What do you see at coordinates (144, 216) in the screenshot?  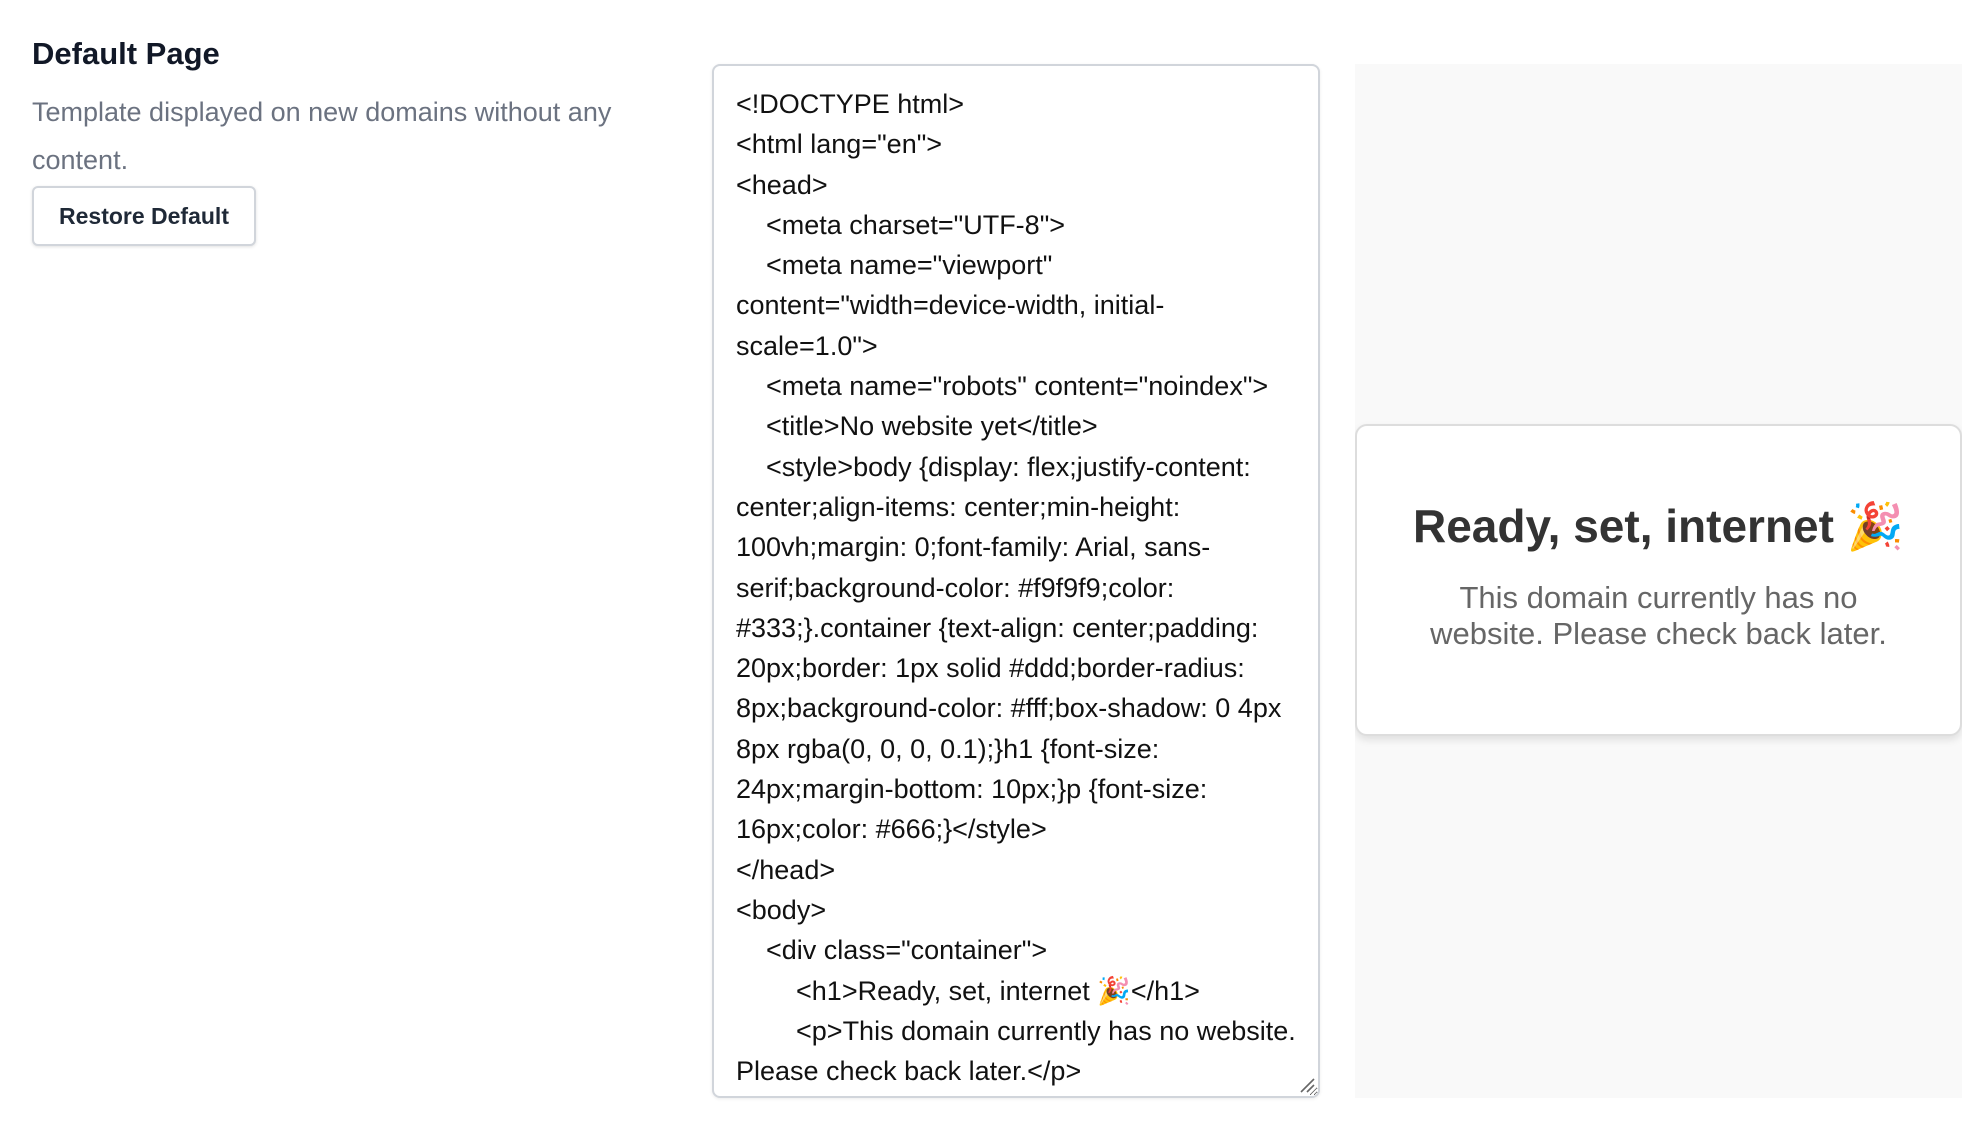 I see `restore-default-button: Restore Default` at bounding box center [144, 216].